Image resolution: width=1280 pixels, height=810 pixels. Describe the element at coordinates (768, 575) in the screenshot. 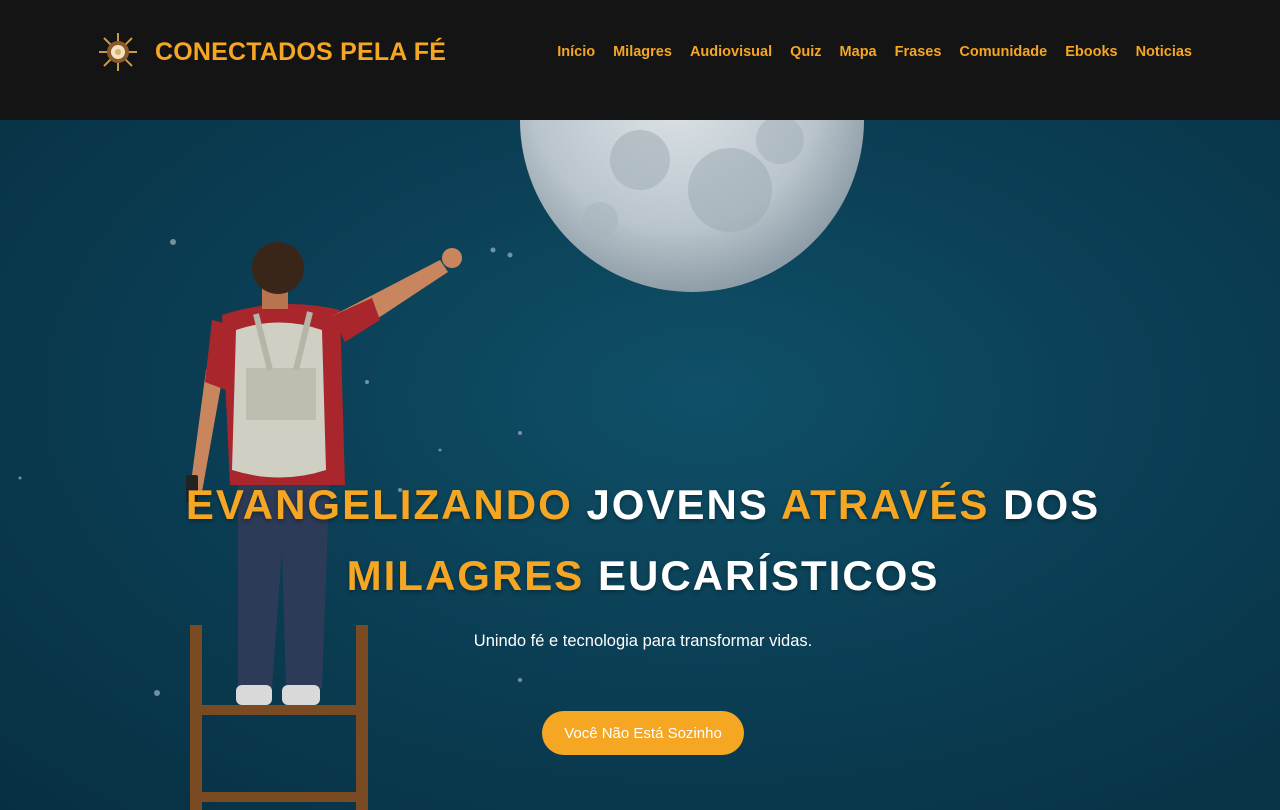

I see `headline-word: EUCARÍSTICOS` at that location.